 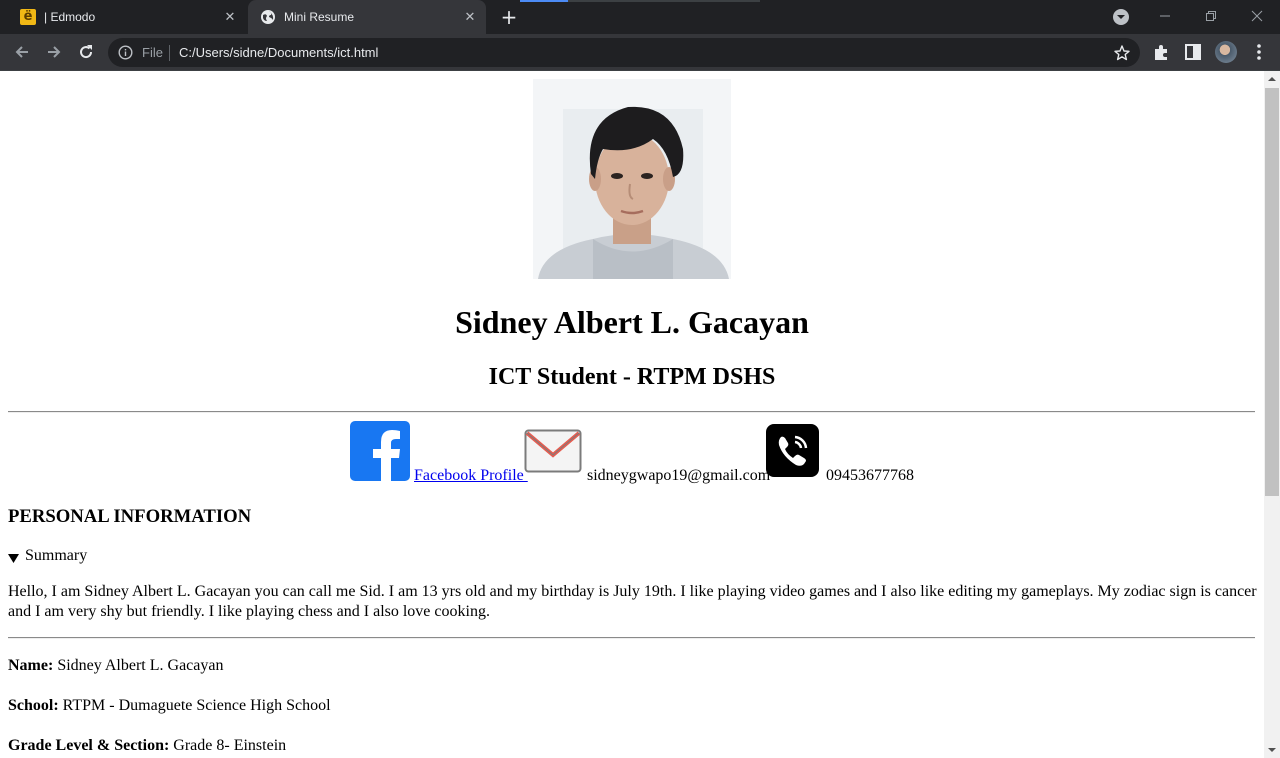 I want to click on facebook-profile-link: Facebook Profile, so click(x=471, y=476).